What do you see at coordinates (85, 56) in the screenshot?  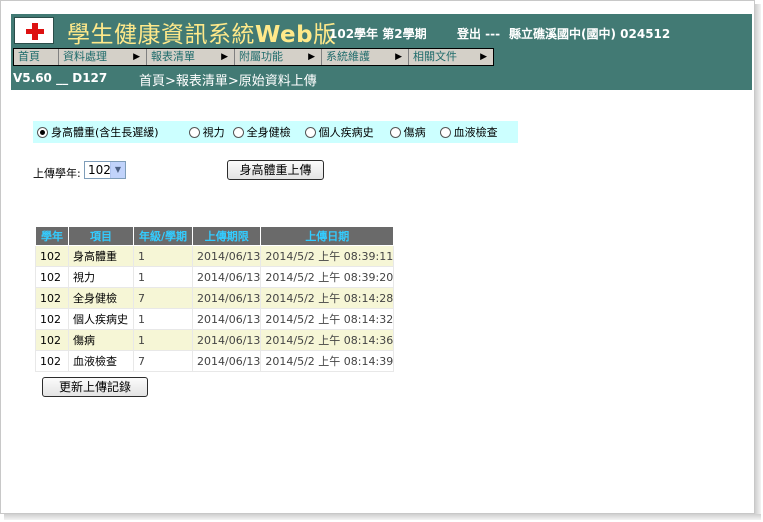 I see `menu-item-label: 資料處理` at bounding box center [85, 56].